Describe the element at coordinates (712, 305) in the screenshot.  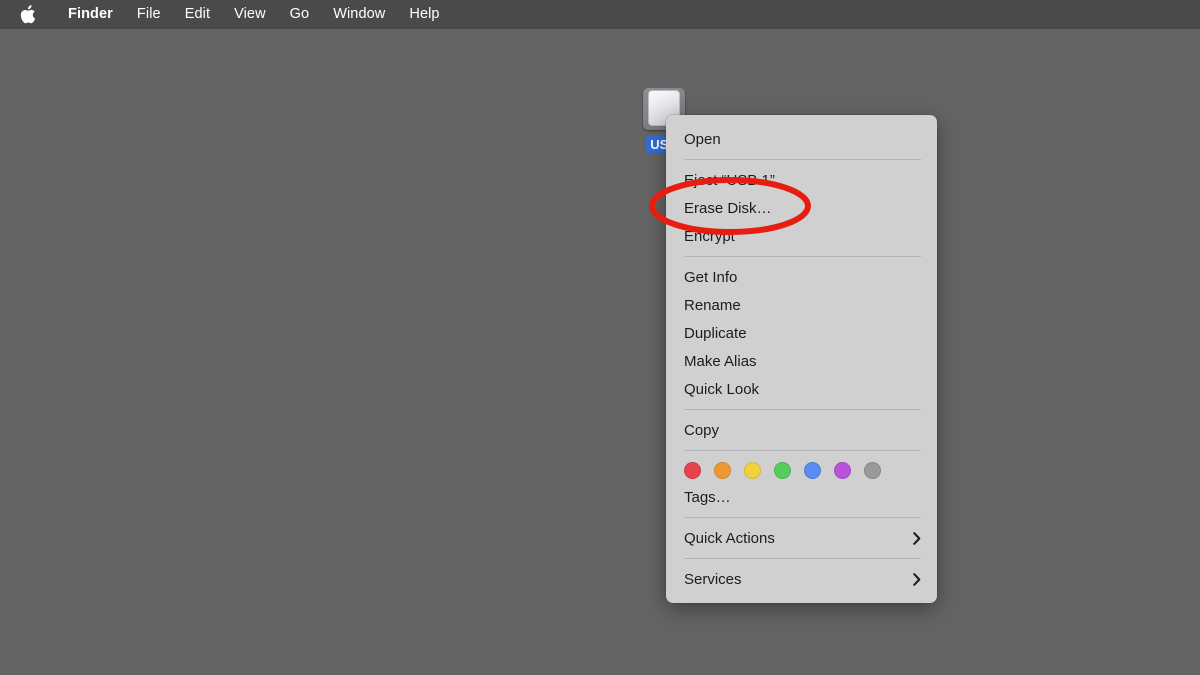
I see `context-menu-item-label: Rename` at that location.